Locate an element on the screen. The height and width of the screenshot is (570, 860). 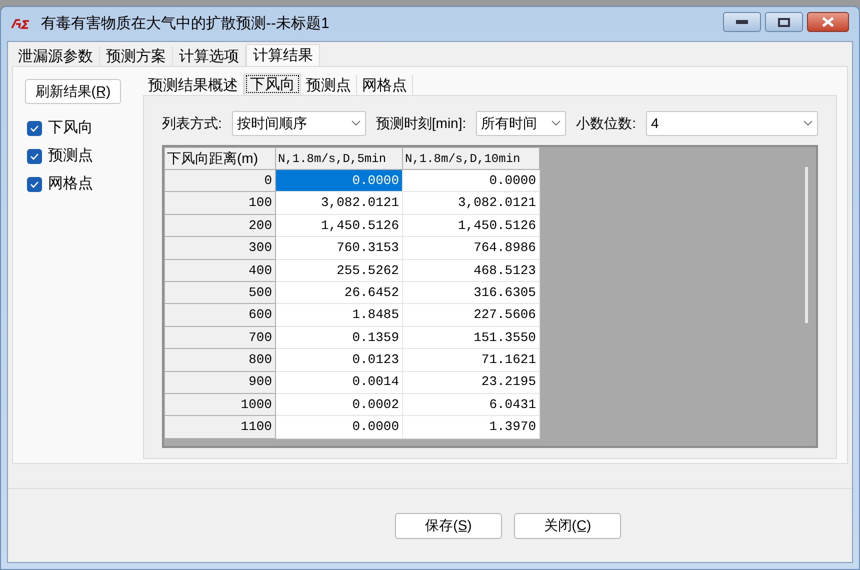
dialog-button: 保存(S̲) is located at coordinates (448, 525).